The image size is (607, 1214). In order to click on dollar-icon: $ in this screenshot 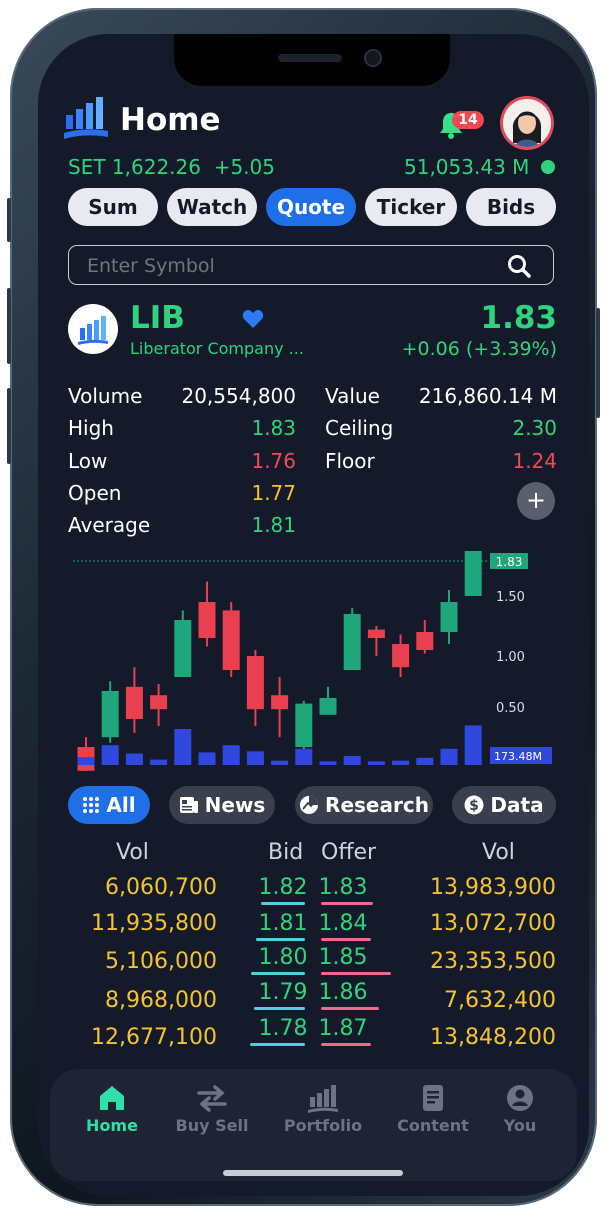, I will do `click(474, 805)`.